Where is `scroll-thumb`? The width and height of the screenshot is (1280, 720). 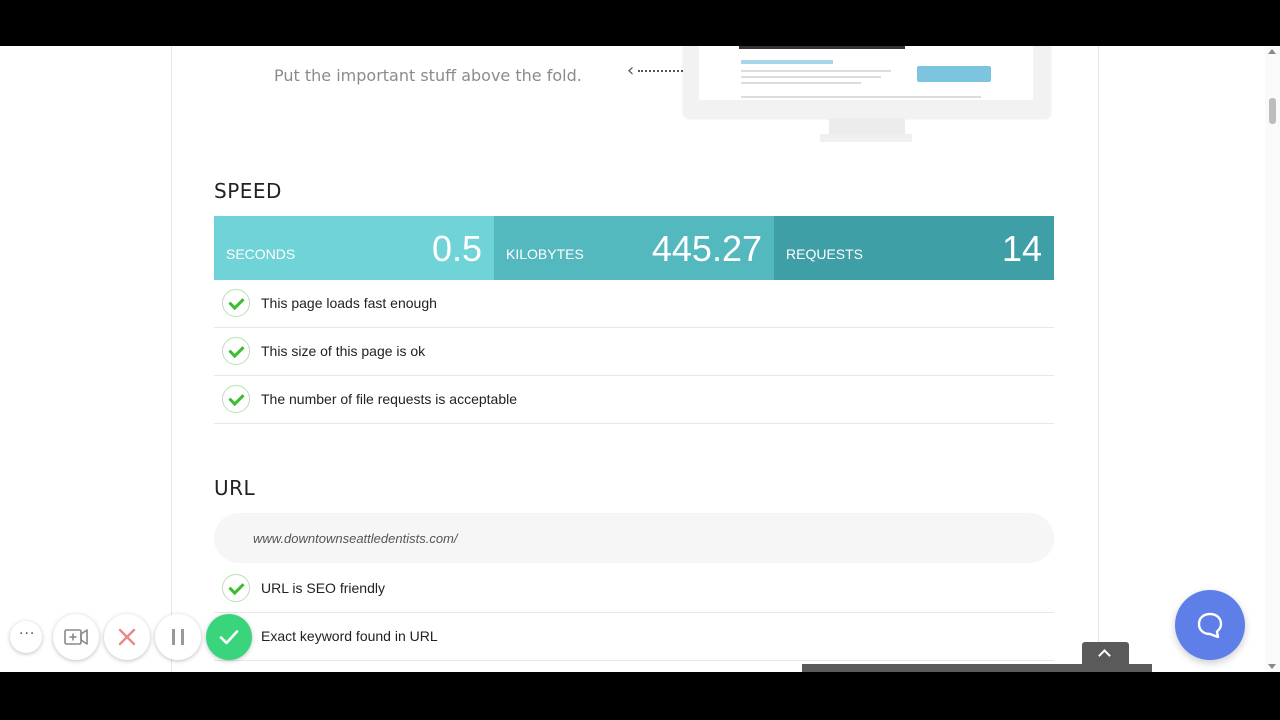 scroll-thumb is located at coordinates (1272, 111).